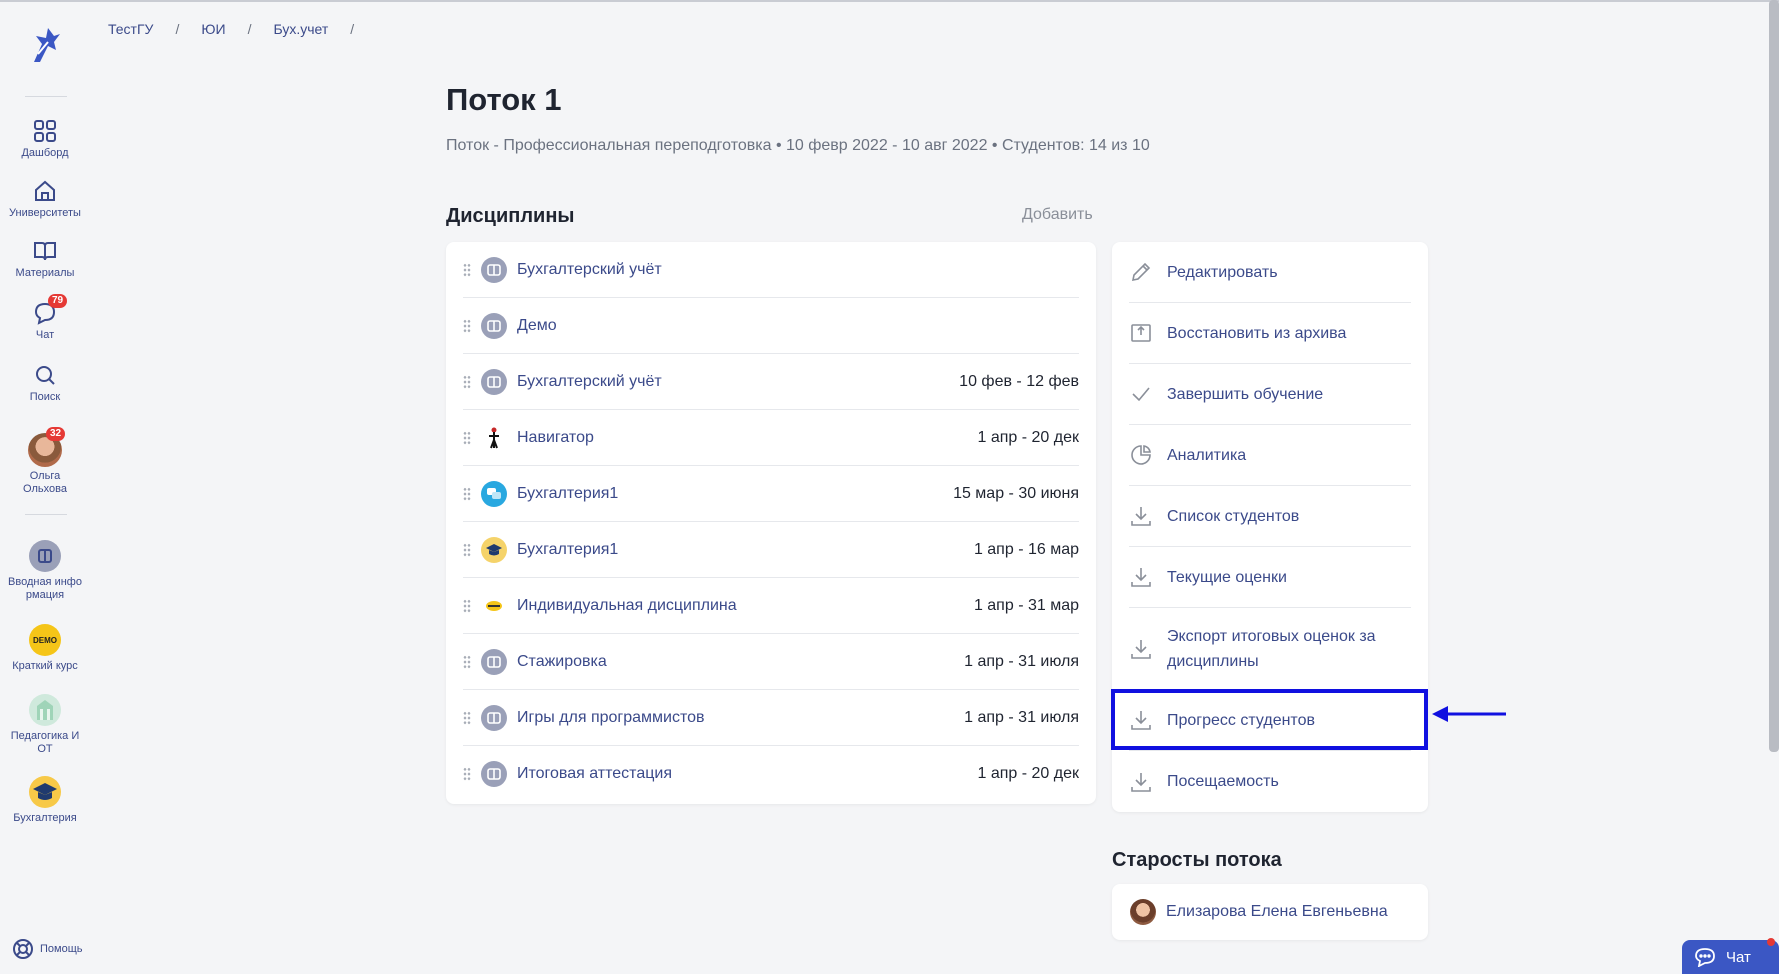 The width and height of the screenshot is (1779, 974). Describe the element at coordinates (494, 606) in the screenshot. I see `demo-icon` at that location.